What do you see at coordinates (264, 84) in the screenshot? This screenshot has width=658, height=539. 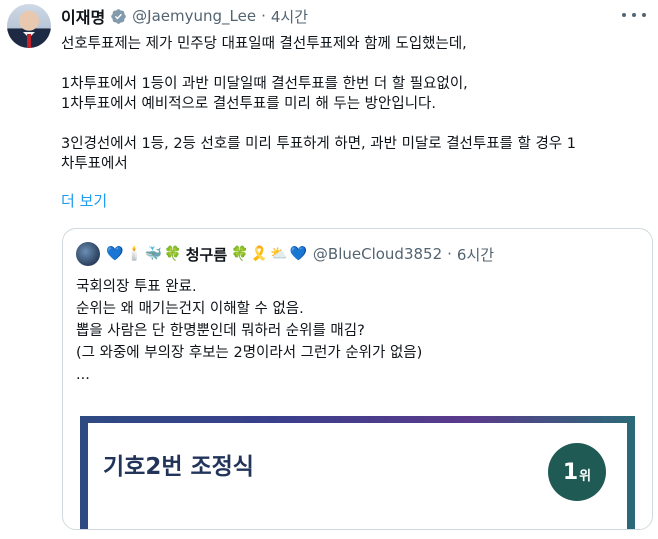 I see `tweet-line: 1차투표에서 1등이 과반 미달일때 결선투표를 한번 더 할 필요없이,` at bounding box center [264, 84].